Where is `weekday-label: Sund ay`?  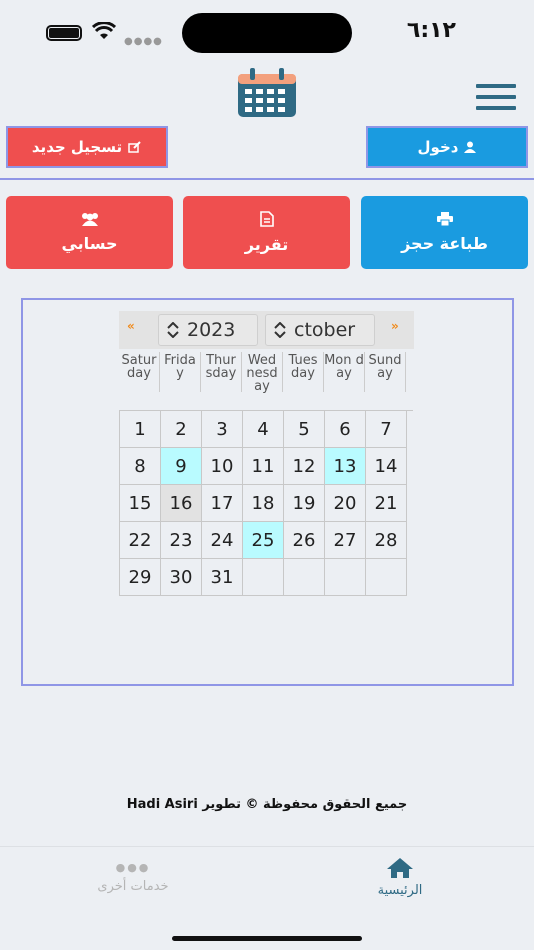 weekday-label: Sund ay is located at coordinates (385, 372).